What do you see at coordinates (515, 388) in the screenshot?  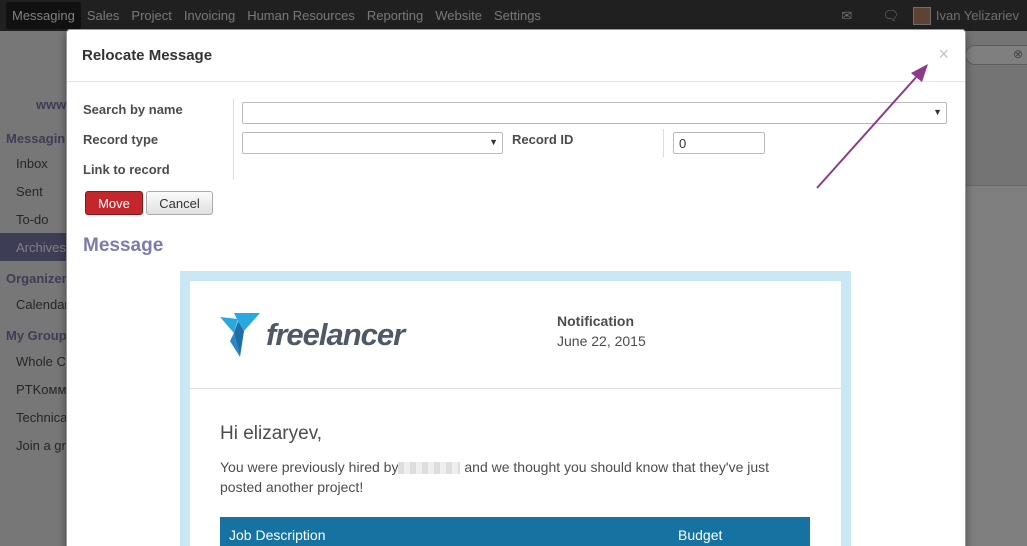 I see `email-divider` at bounding box center [515, 388].